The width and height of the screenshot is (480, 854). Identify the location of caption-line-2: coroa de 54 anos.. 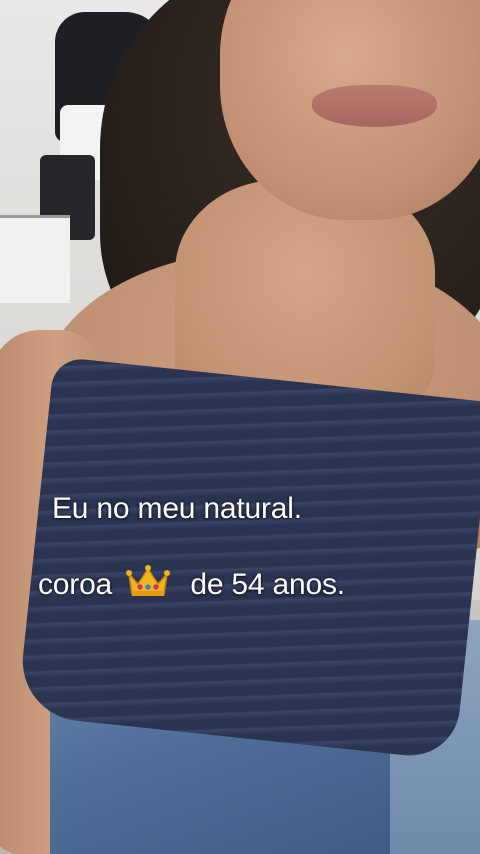
(191, 583).